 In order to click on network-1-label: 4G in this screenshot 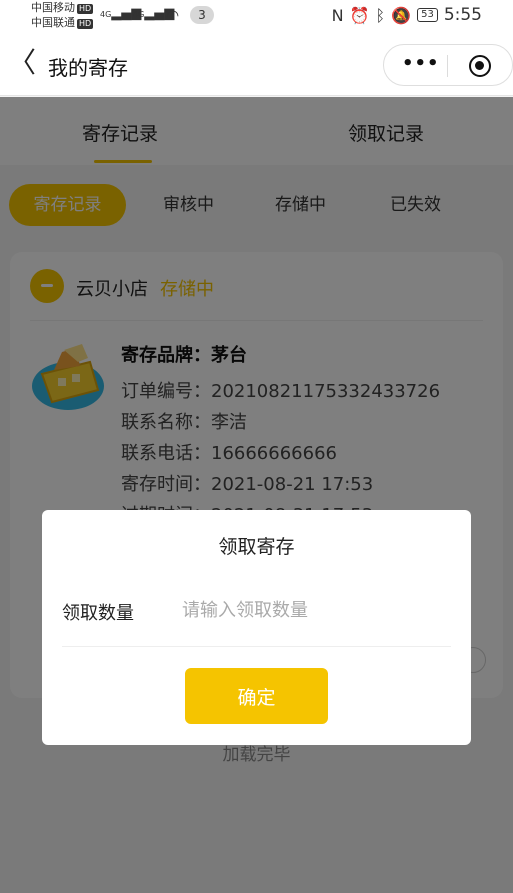, I will do `click(106, 14)`.